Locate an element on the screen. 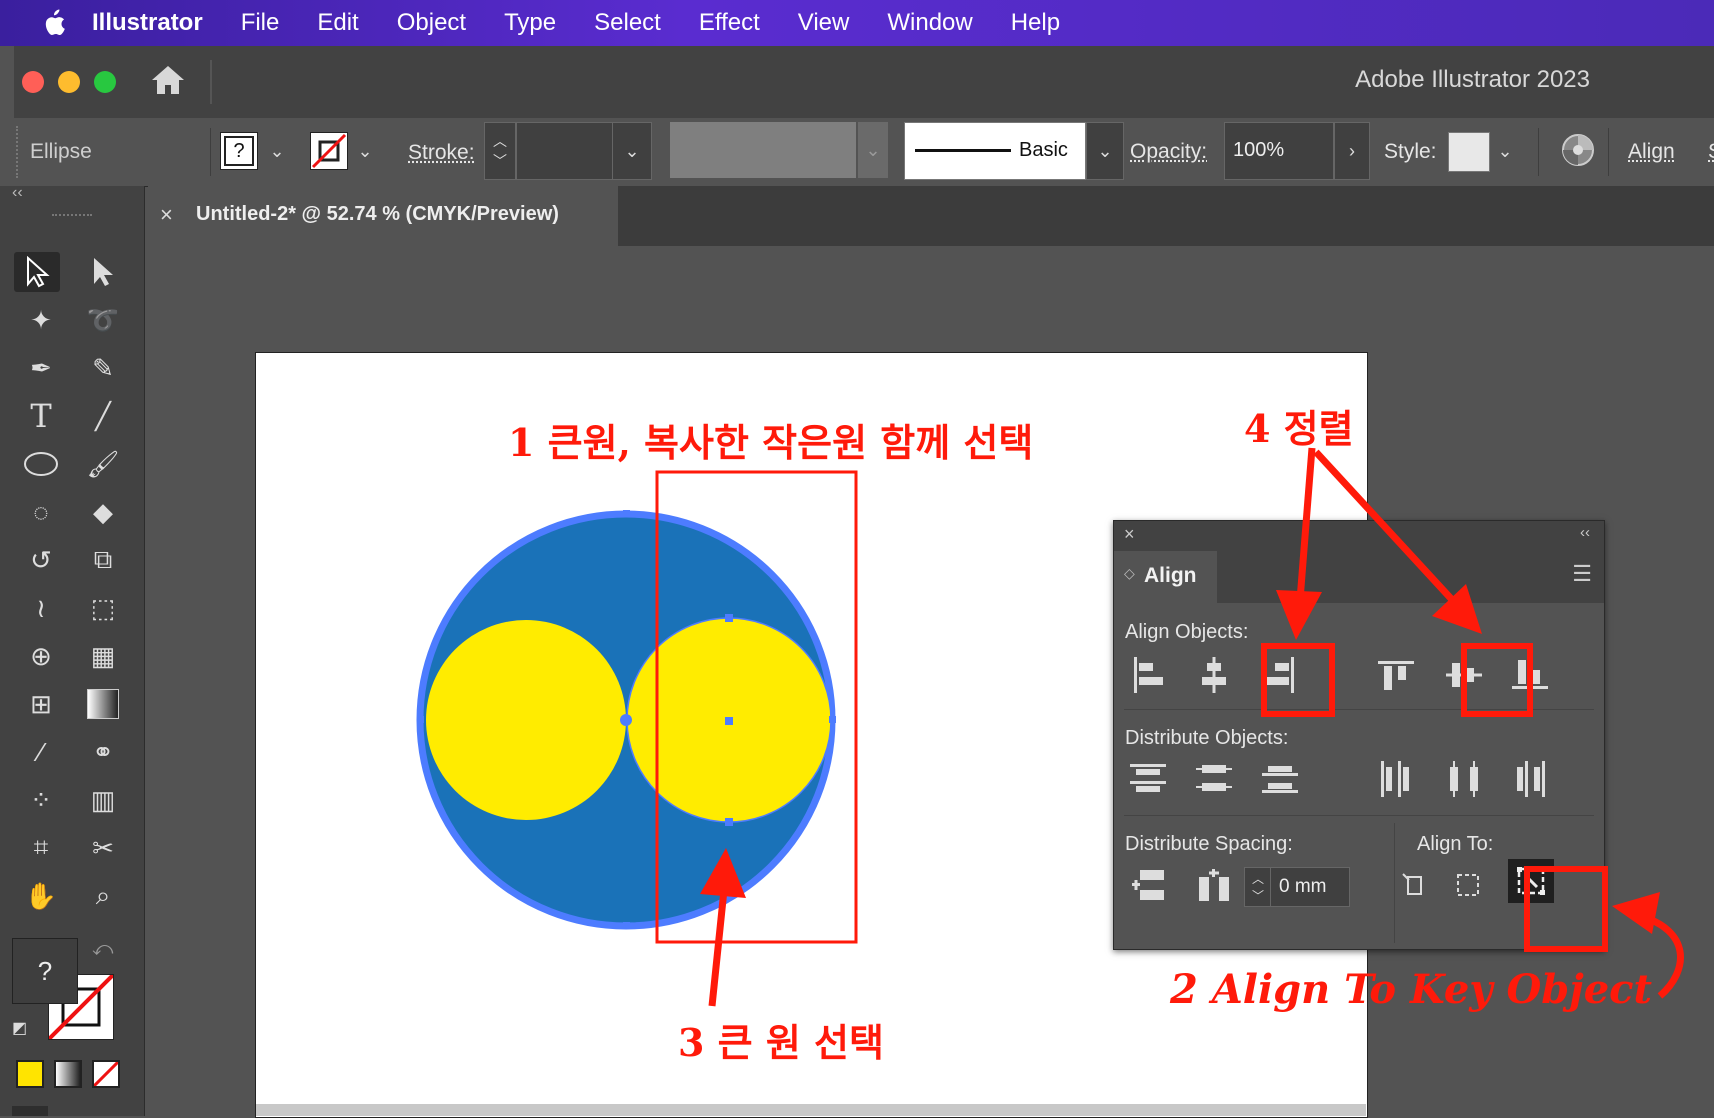  arrow-step4-right is located at coordinates (1386, 528).